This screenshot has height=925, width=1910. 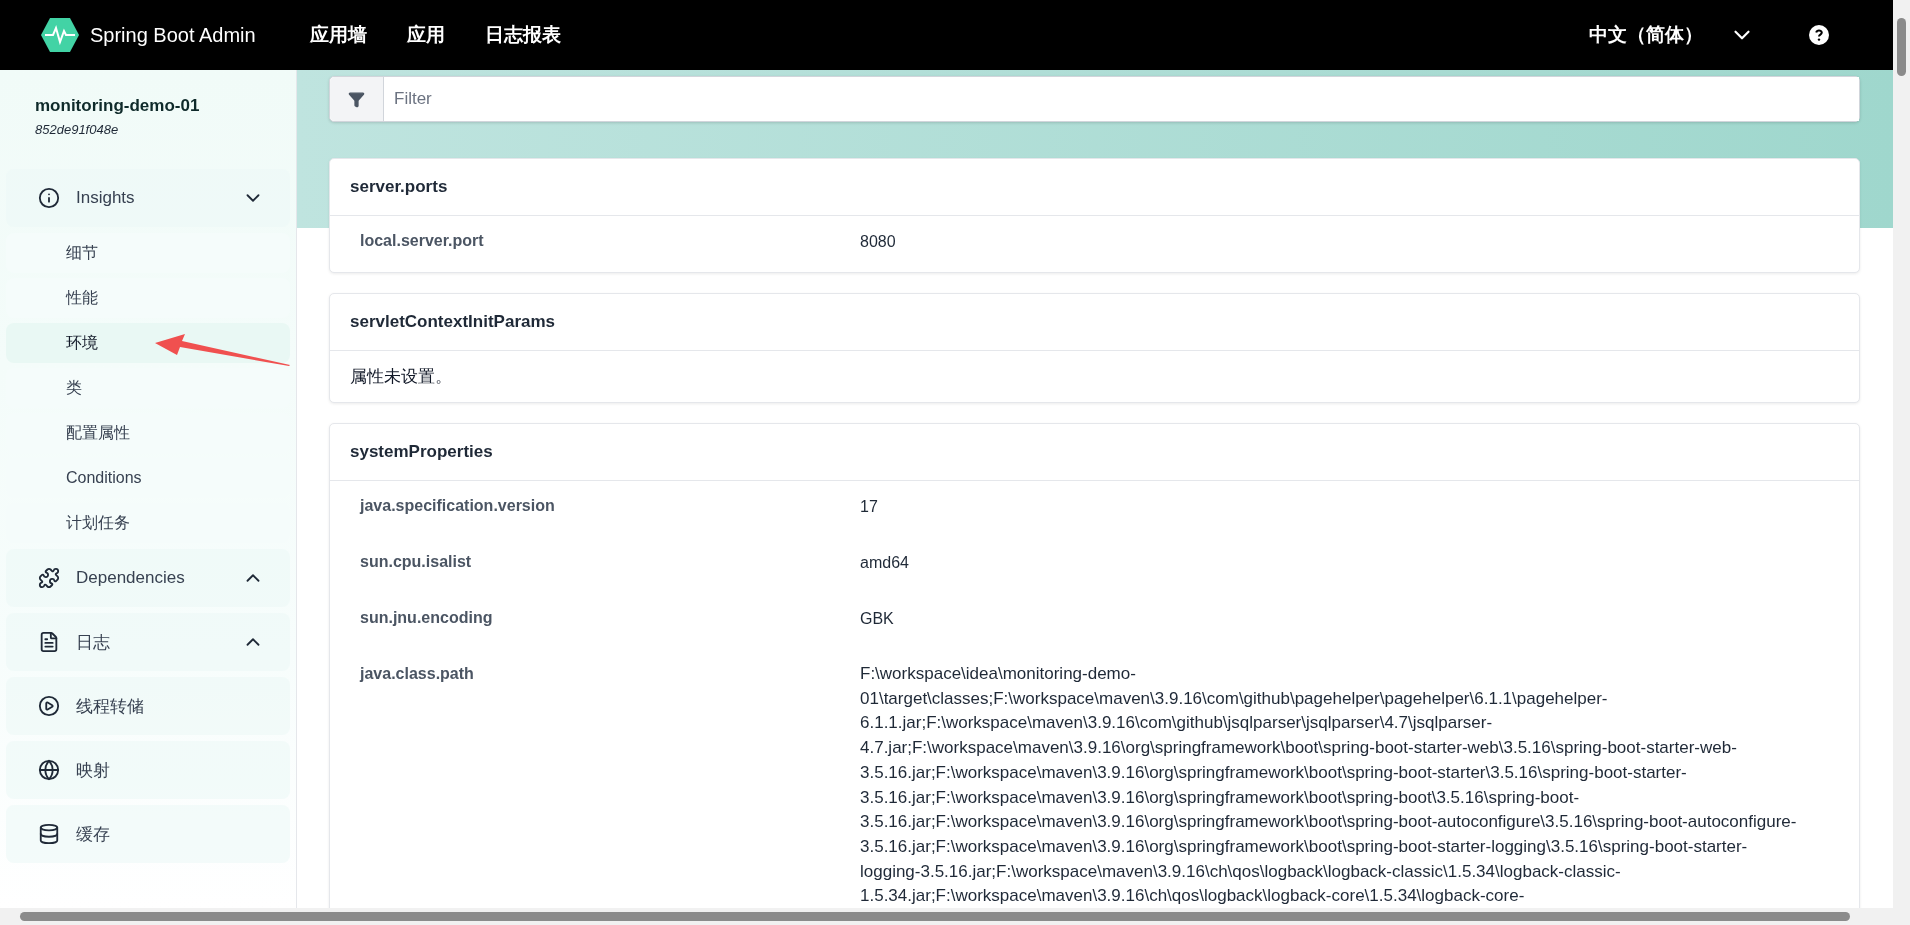 What do you see at coordinates (869, 507) in the screenshot?
I see `property-value: 17` at bounding box center [869, 507].